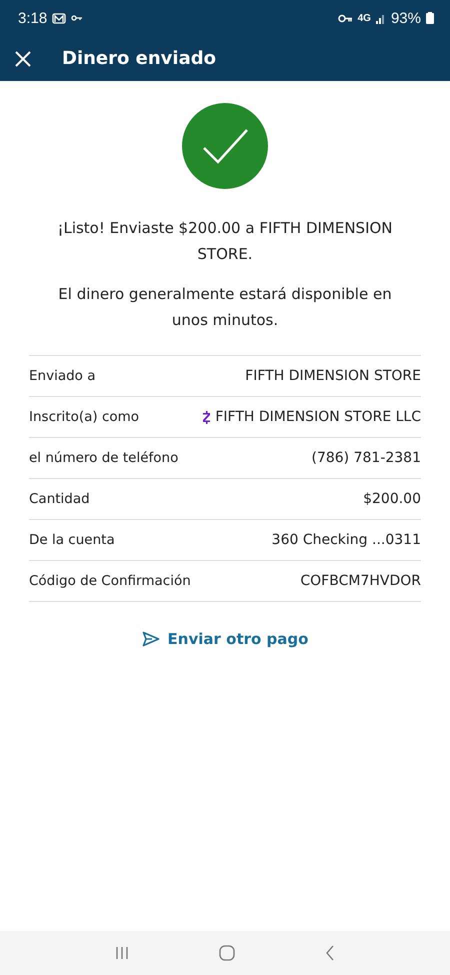 The height and width of the screenshot is (975, 450). What do you see at coordinates (225, 146) in the screenshot?
I see `success-check-icon` at bounding box center [225, 146].